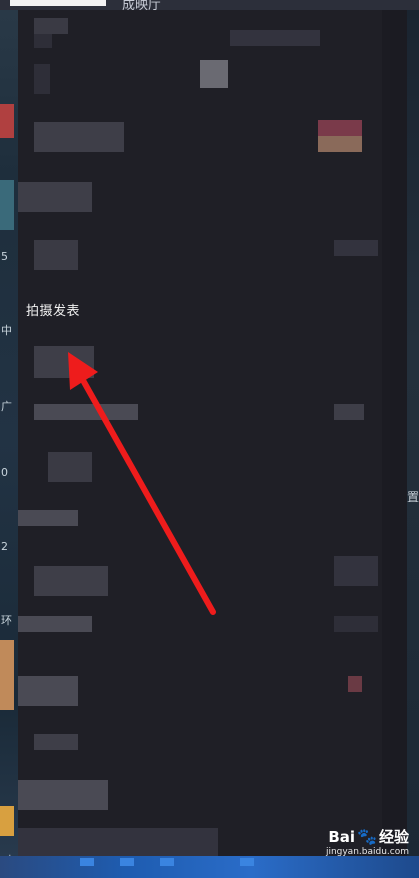 The height and width of the screenshot is (878, 419). Describe the element at coordinates (413, 439) in the screenshot. I see `desktop-background-right: 置` at that location.